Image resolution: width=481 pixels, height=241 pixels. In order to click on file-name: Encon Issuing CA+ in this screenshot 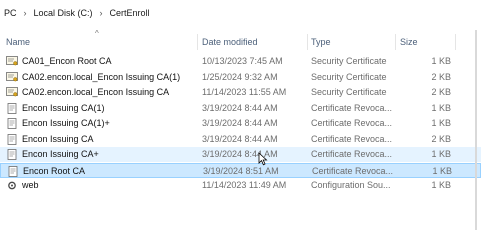, I will do `click(60, 154)`.